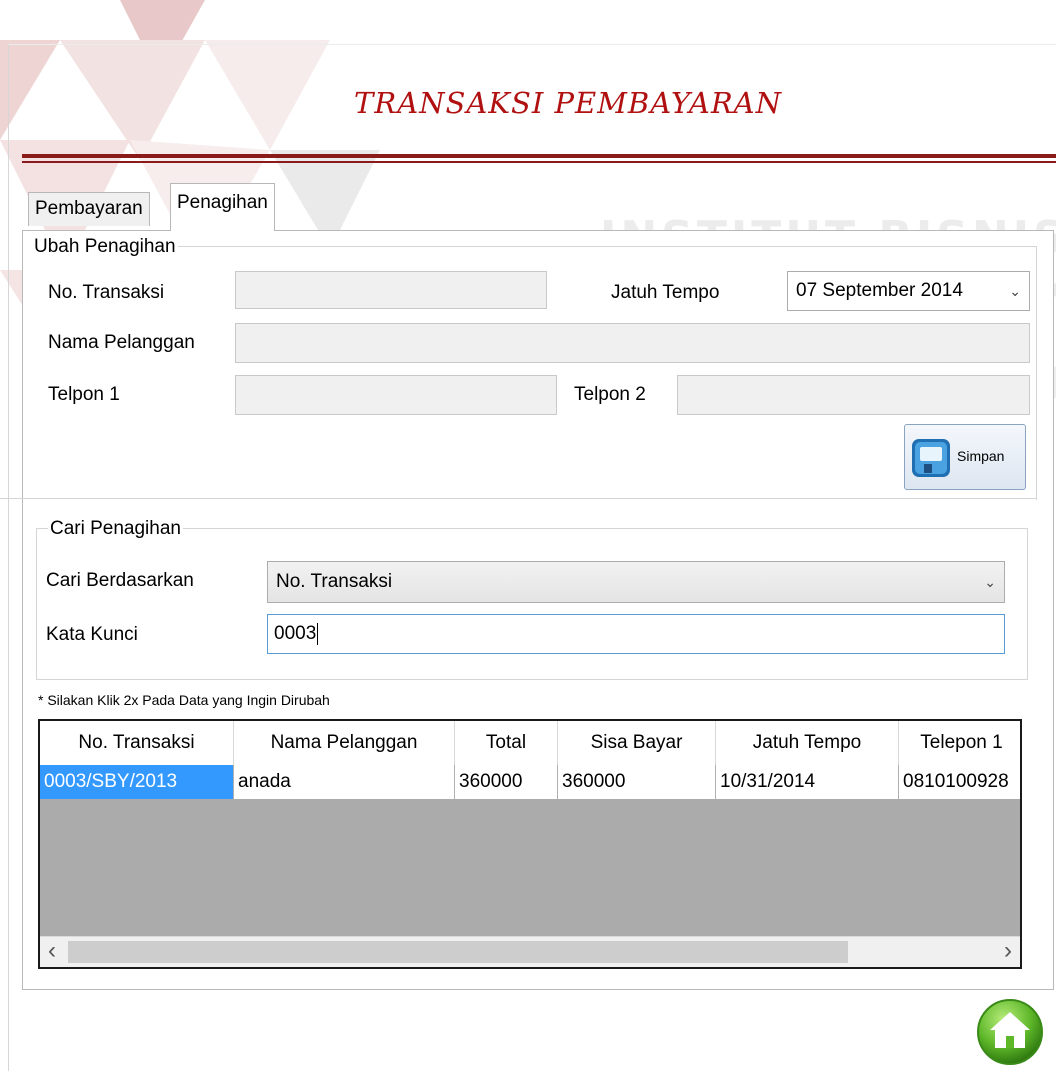 This screenshot has height=1071, width=1056. I want to click on table-cell: 10/31/2014, so click(807, 782).